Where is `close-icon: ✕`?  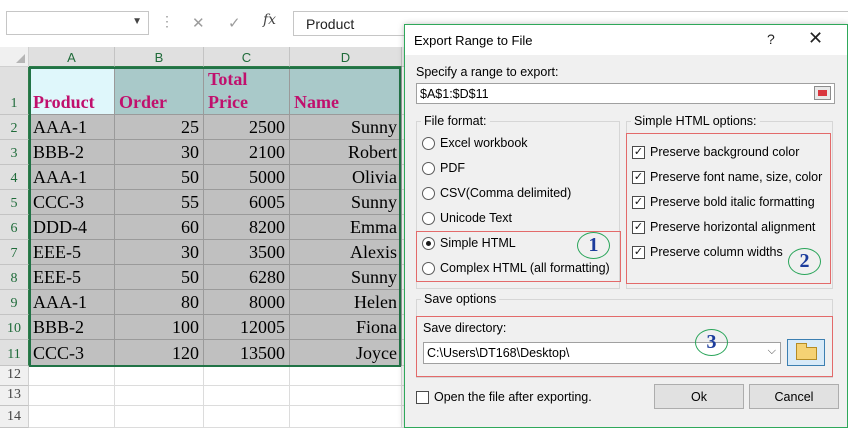 close-icon: ✕ is located at coordinates (815, 38).